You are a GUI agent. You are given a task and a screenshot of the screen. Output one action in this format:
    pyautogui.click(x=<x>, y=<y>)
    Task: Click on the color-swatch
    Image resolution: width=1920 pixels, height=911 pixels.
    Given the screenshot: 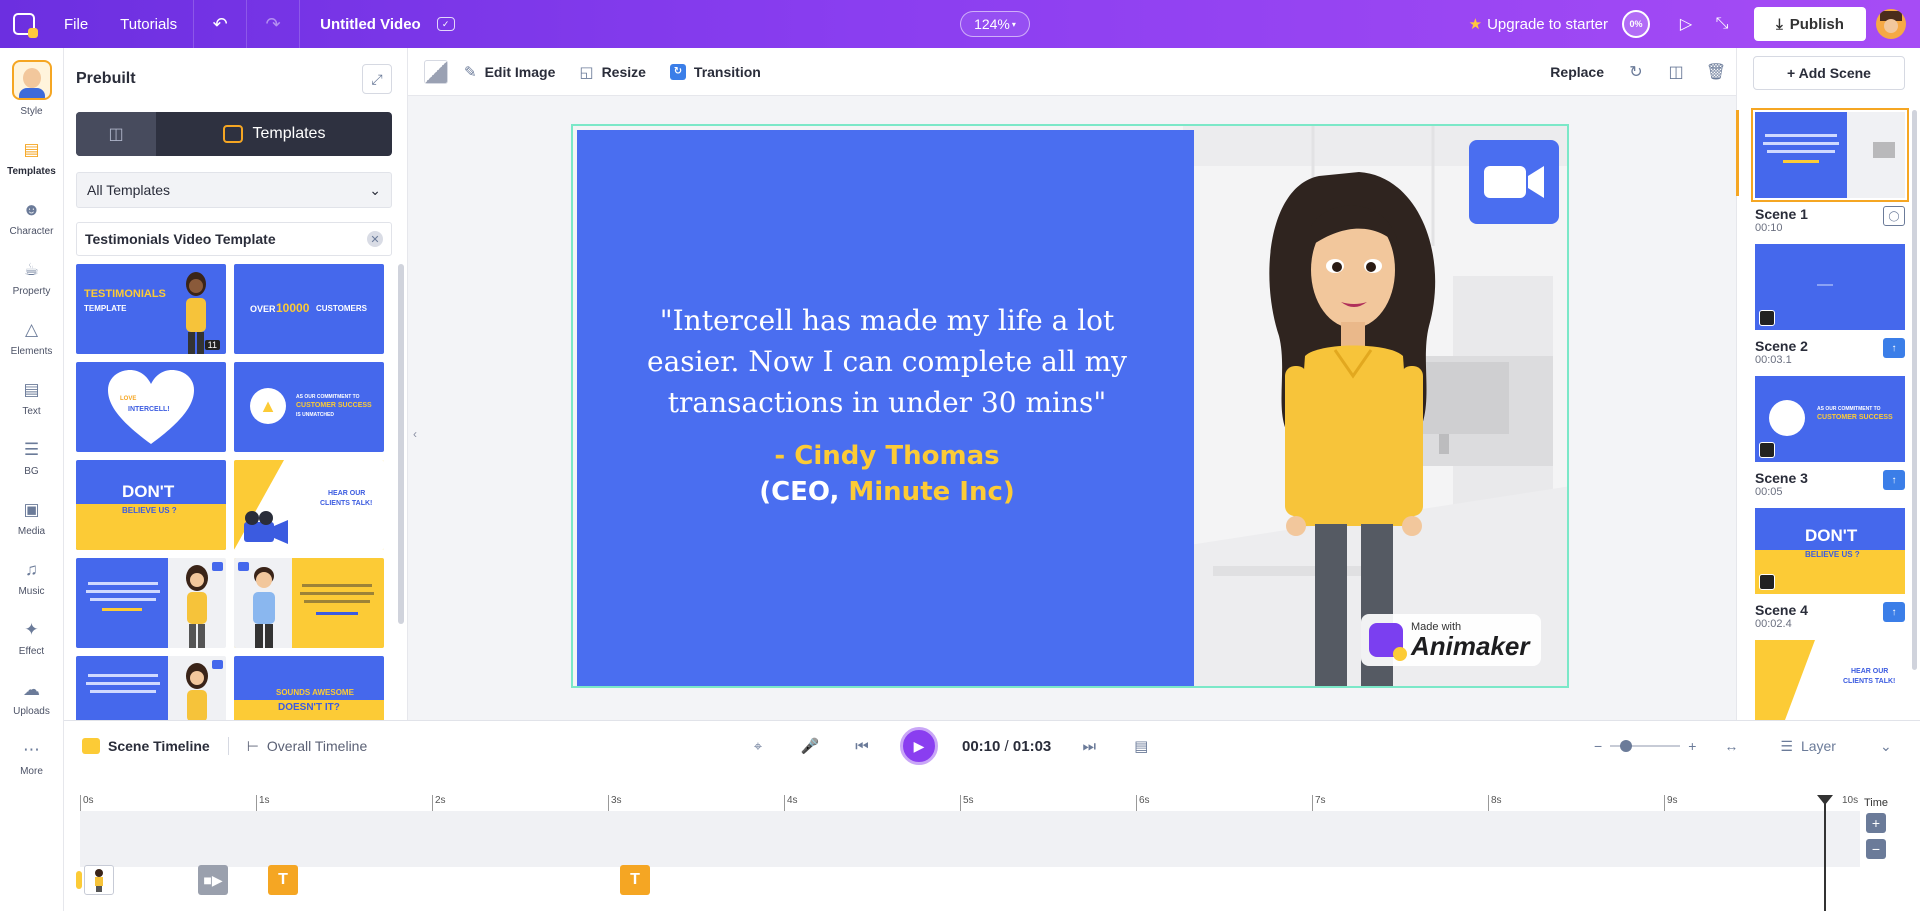 What is the action you would take?
    pyautogui.click(x=436, y=71)
    